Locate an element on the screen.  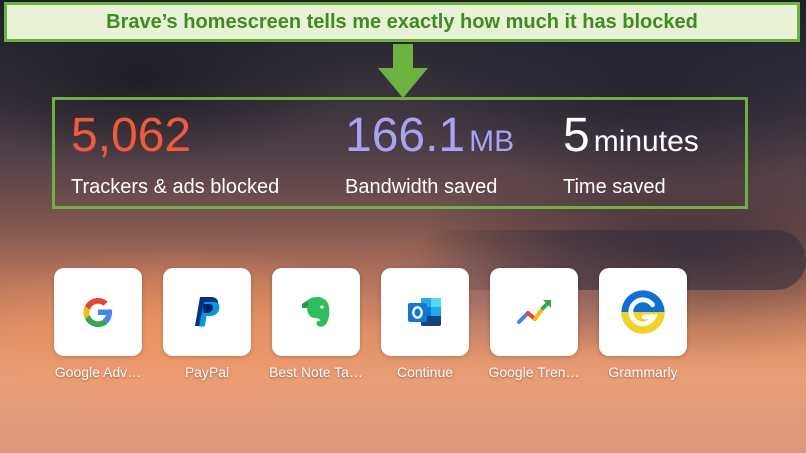
evernote-icon is located at coordinates (316, 312).